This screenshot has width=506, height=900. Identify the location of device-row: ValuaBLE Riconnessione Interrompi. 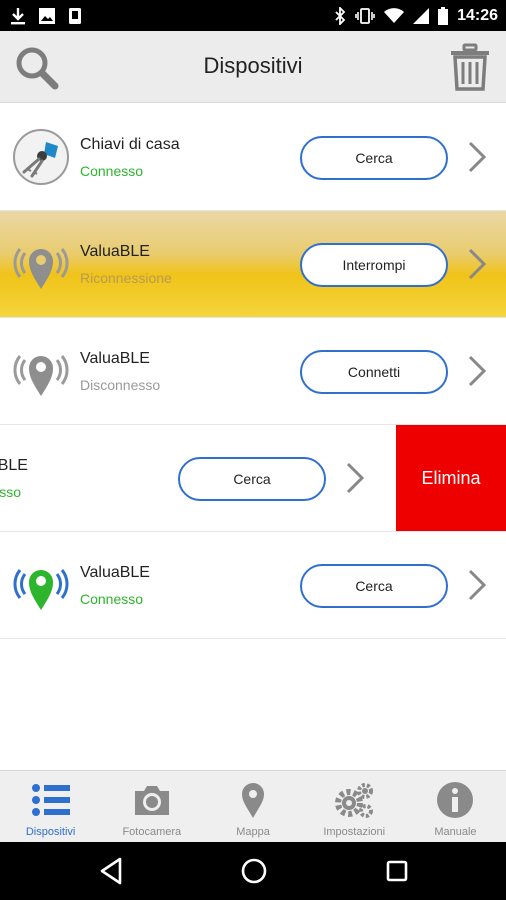
(253, 264).